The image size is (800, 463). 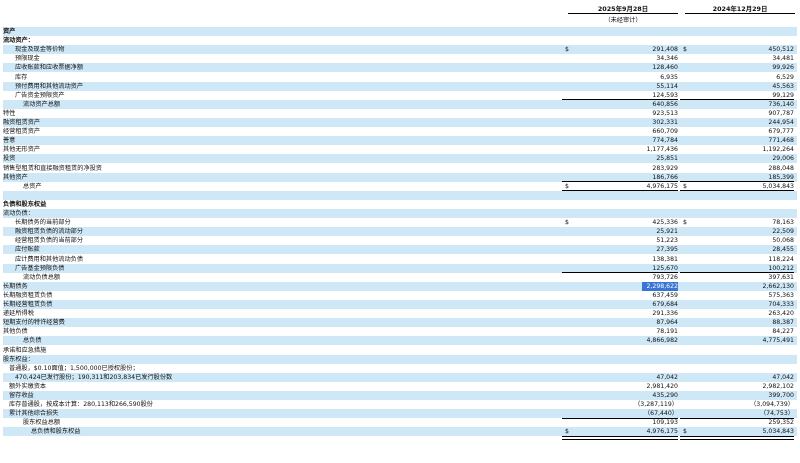 What do you see at coordinates (740, 9) in the screenshot?
I see `column-header-2024: 2024年12月29日` at bounding box center [740, 9].